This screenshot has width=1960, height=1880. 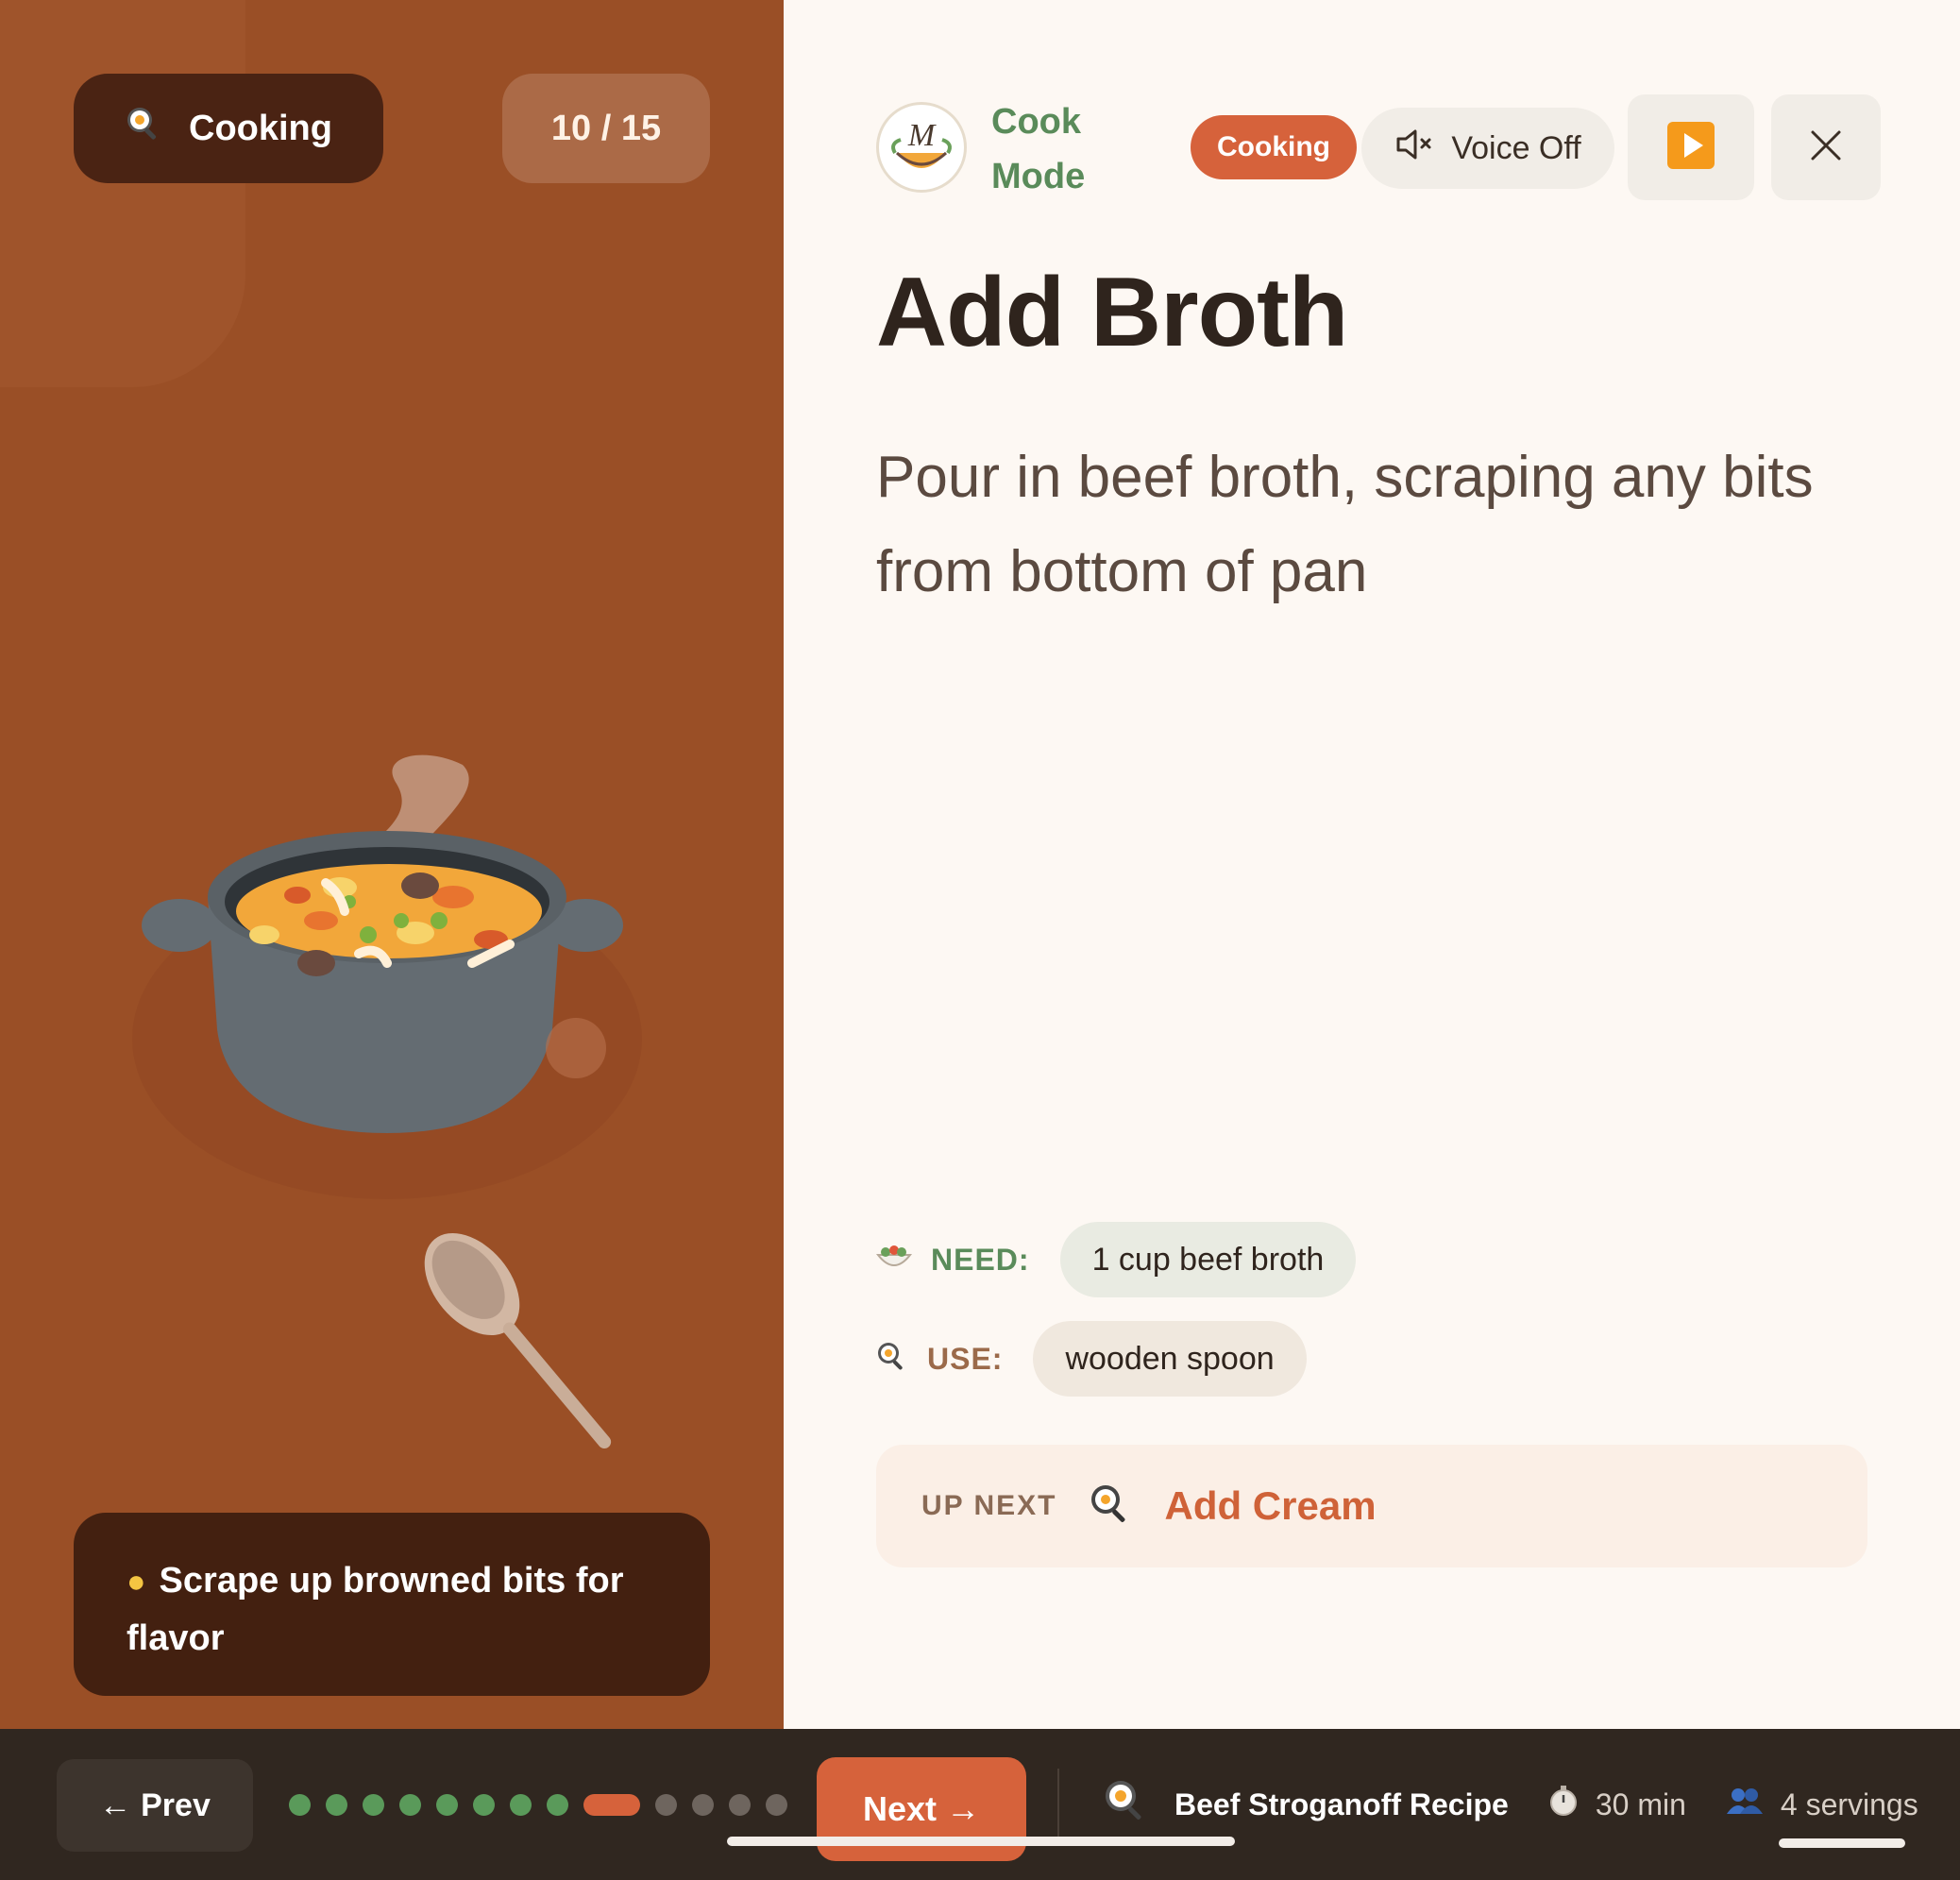 I want to click on mode-label: Cooking, so click(x=260, y=128).